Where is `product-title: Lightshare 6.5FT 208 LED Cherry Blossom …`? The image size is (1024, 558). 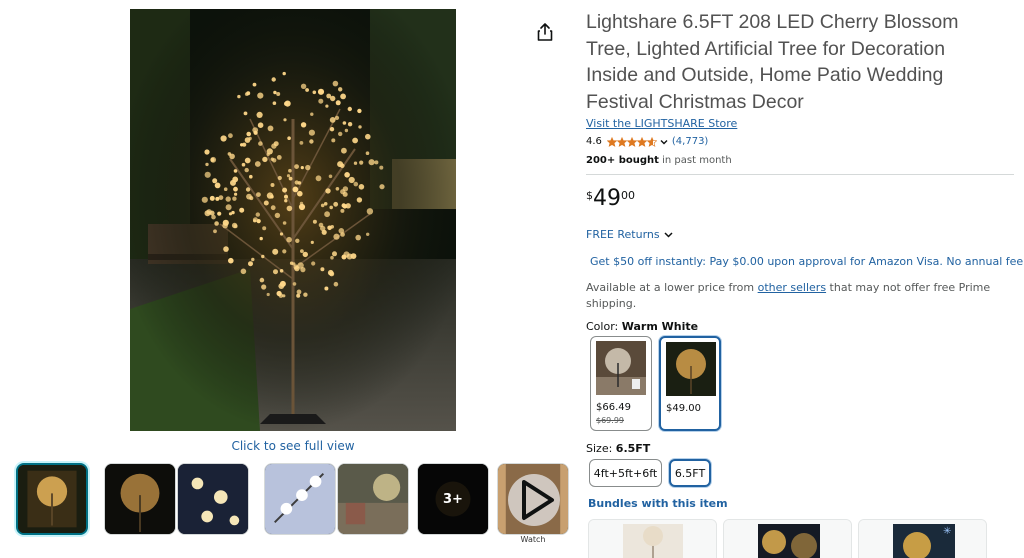
product-title: Lightshare 6.5FT 208 LED Cherry Blossom … is located at coordinates (772, 62).